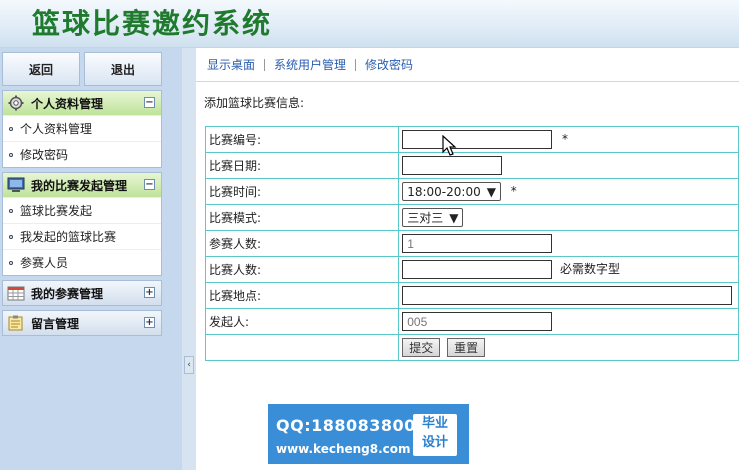  Describe the element at coordinates (302, 347) in the screenshot. I see `empty-cell` at that location.